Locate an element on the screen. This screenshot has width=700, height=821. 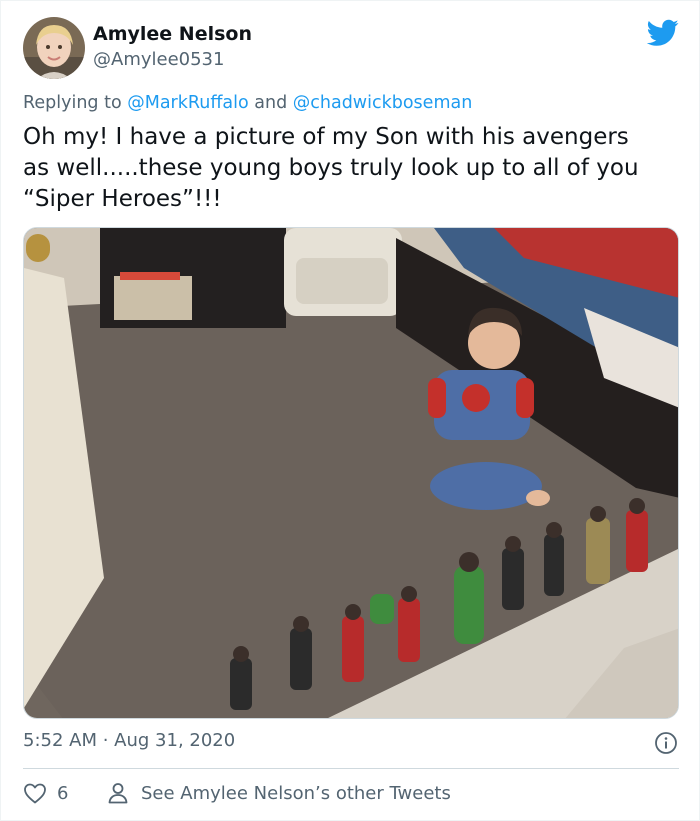
avatar is located at coordinates (54, 48).